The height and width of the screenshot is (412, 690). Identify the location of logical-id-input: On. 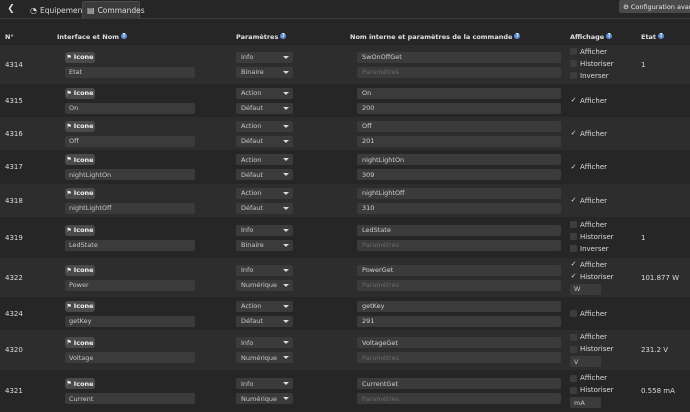
(459, 93).